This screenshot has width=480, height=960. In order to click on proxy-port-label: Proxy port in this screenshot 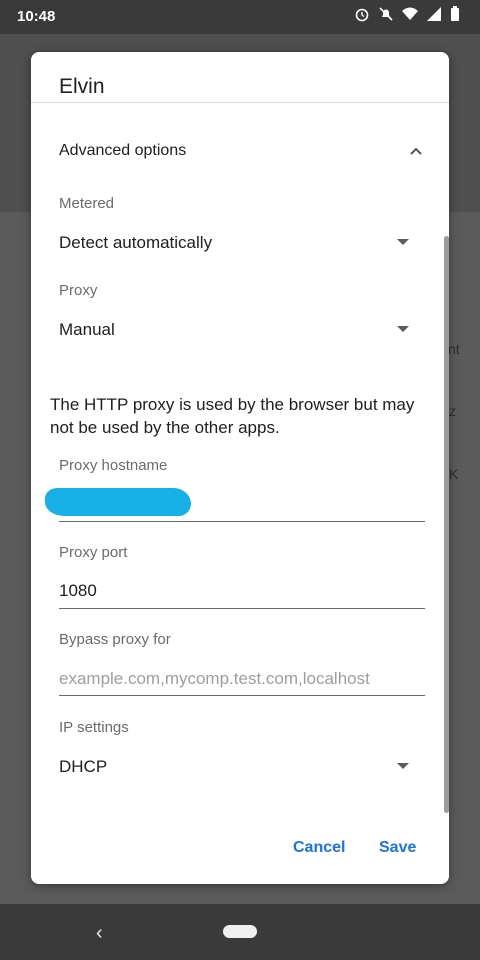, I will do `click(93, 552)`.